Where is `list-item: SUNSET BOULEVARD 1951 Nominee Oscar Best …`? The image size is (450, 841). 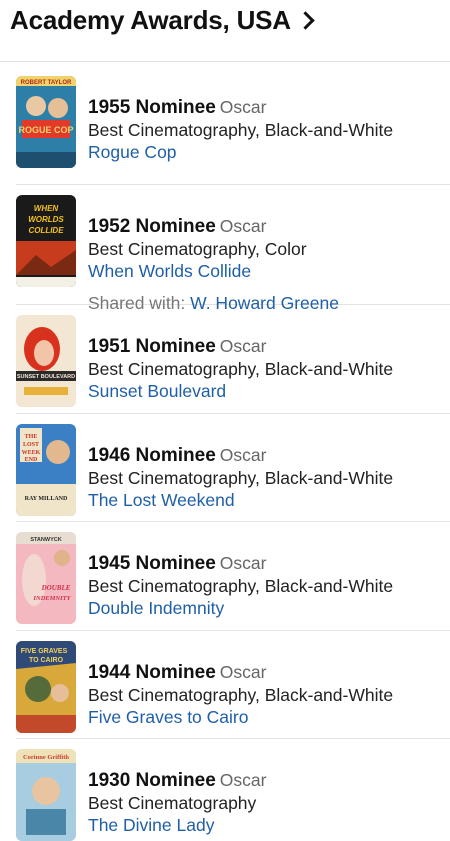 list-item: SUNSET BOULEVARD 1951 Nominee Oscar Best … is located at coordinates (225, 359).